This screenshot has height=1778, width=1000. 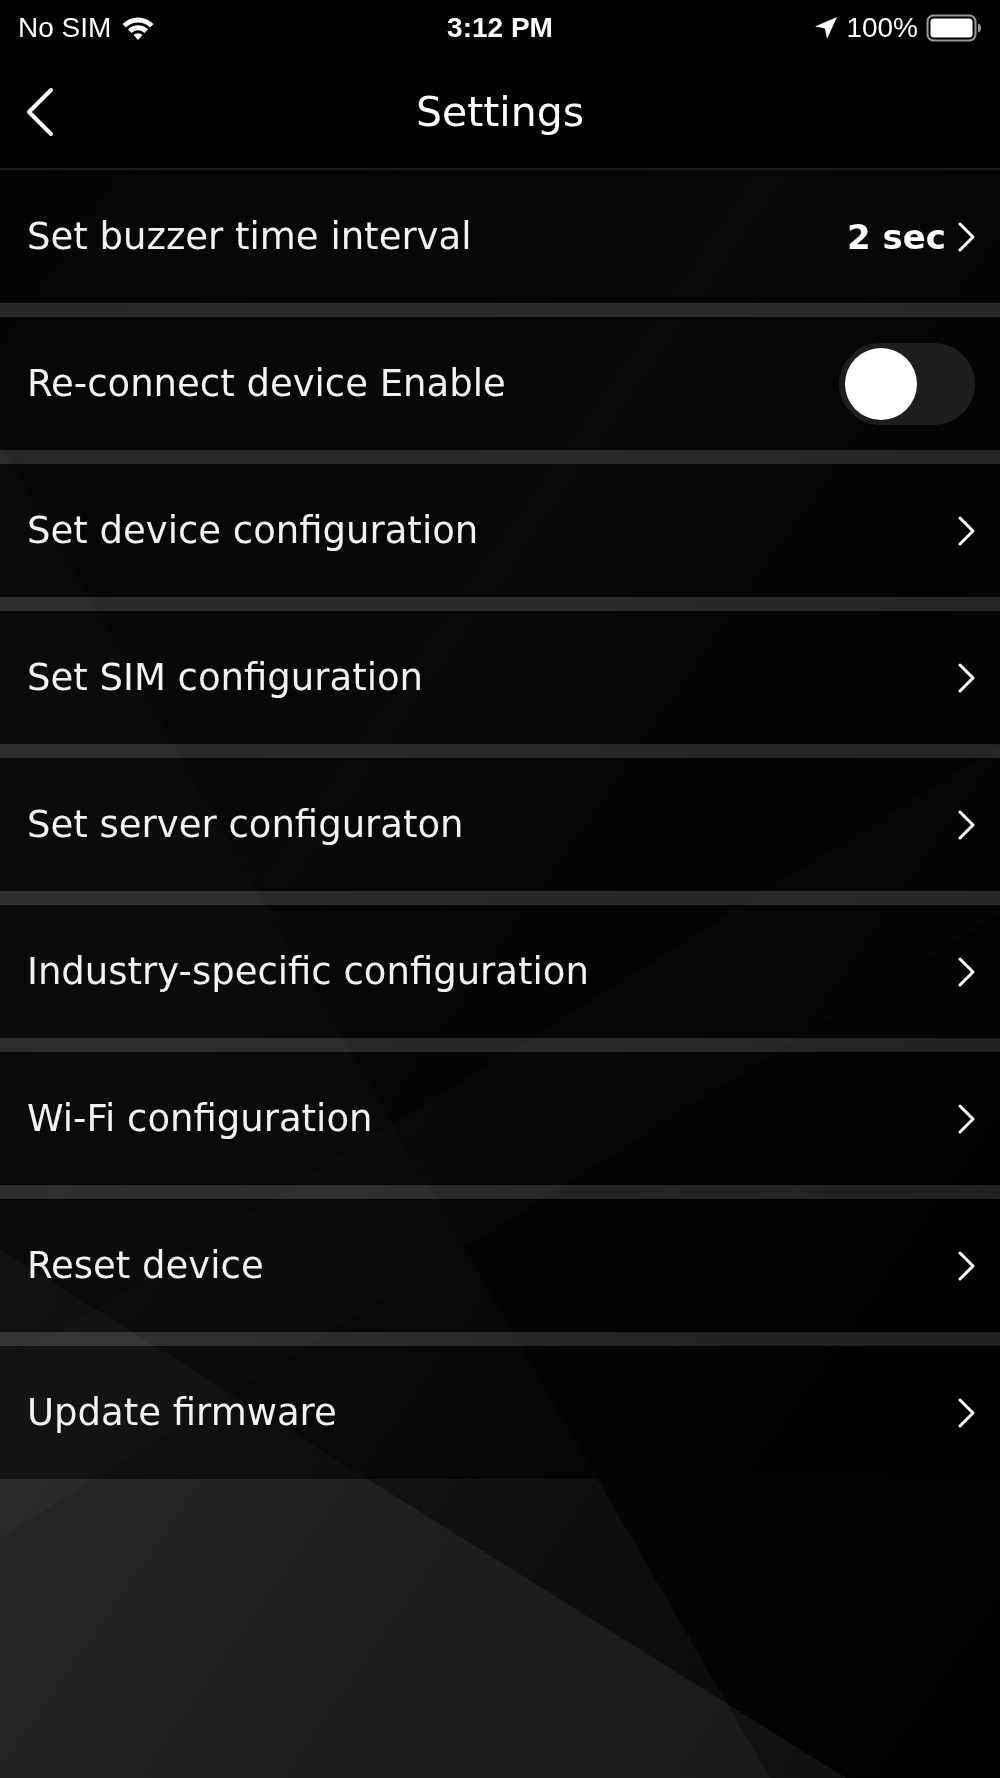 I want to click on wifi-icon, so click(x=138, y=28).